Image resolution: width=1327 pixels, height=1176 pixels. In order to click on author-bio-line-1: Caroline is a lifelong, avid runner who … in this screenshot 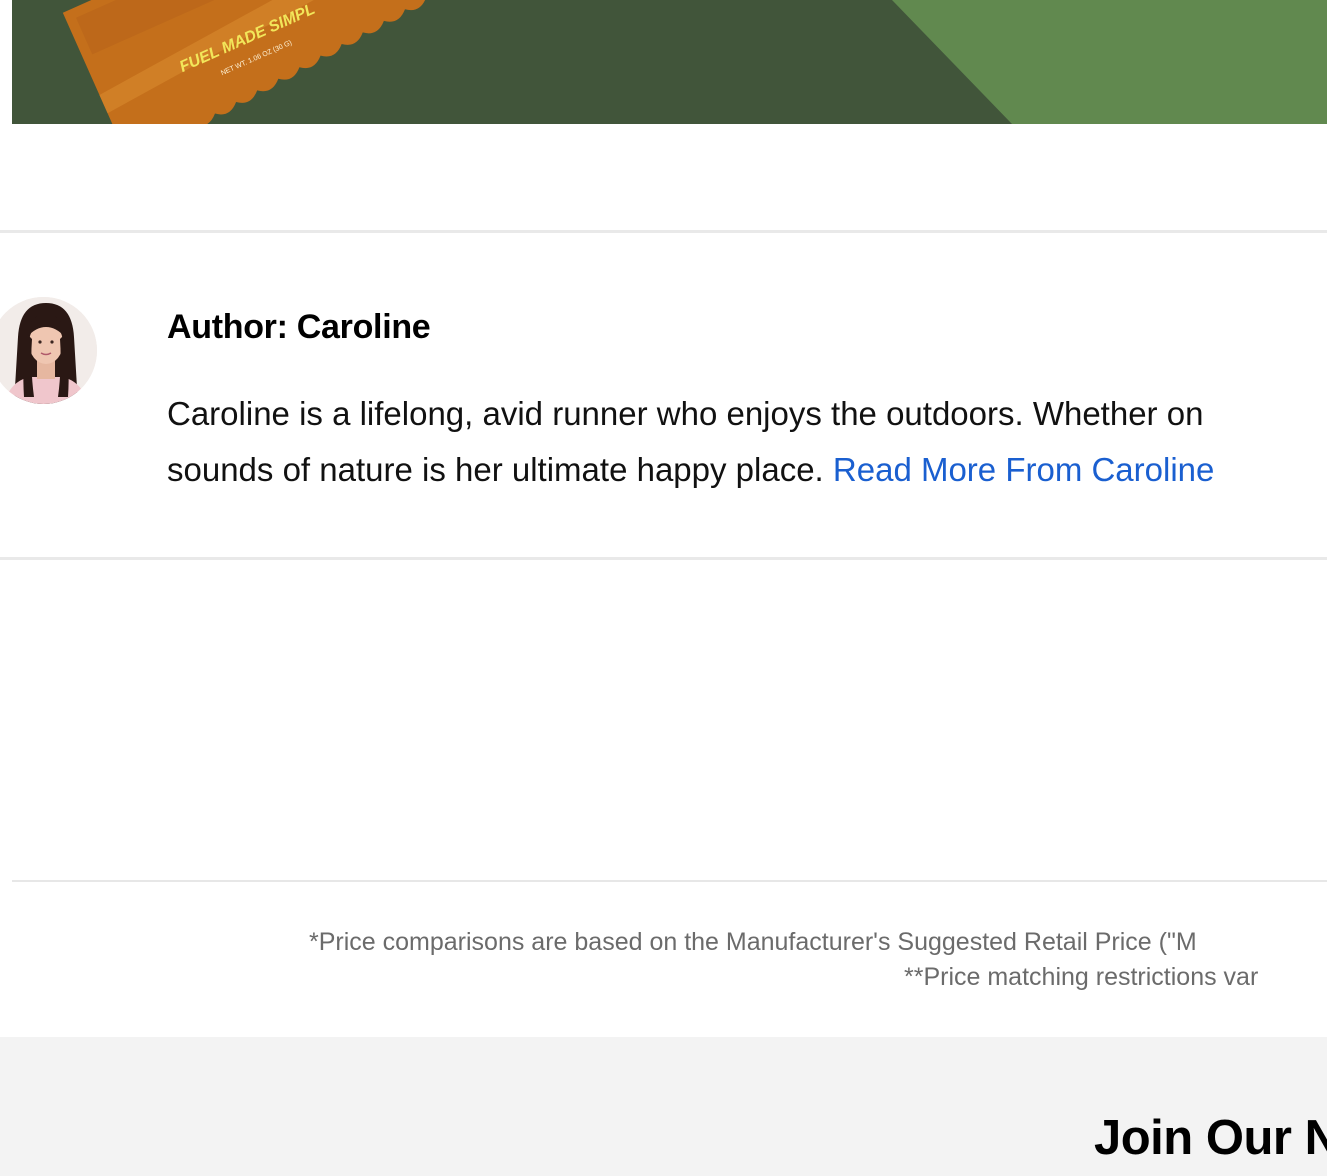, I will do `click(685, 413)`.